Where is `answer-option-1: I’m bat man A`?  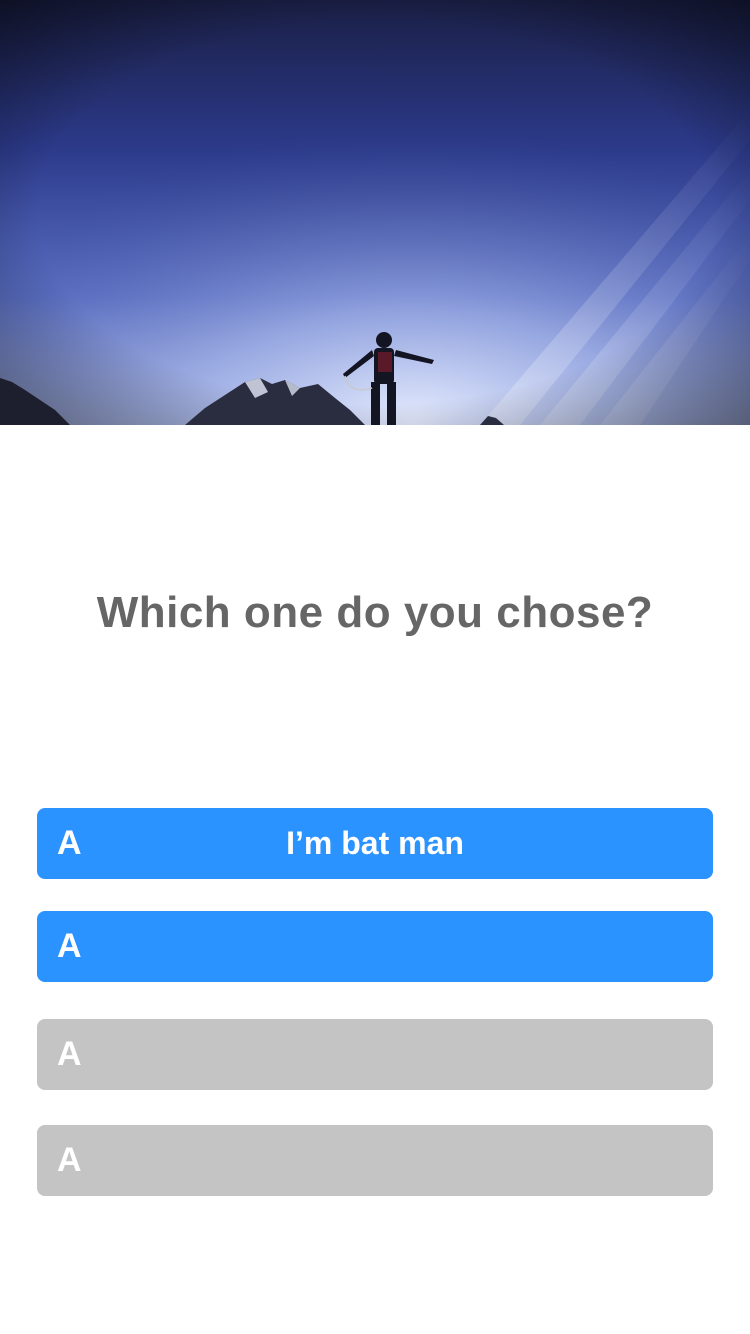
answer-option-1: I’m bat man A is located at coordinates (375, 843).